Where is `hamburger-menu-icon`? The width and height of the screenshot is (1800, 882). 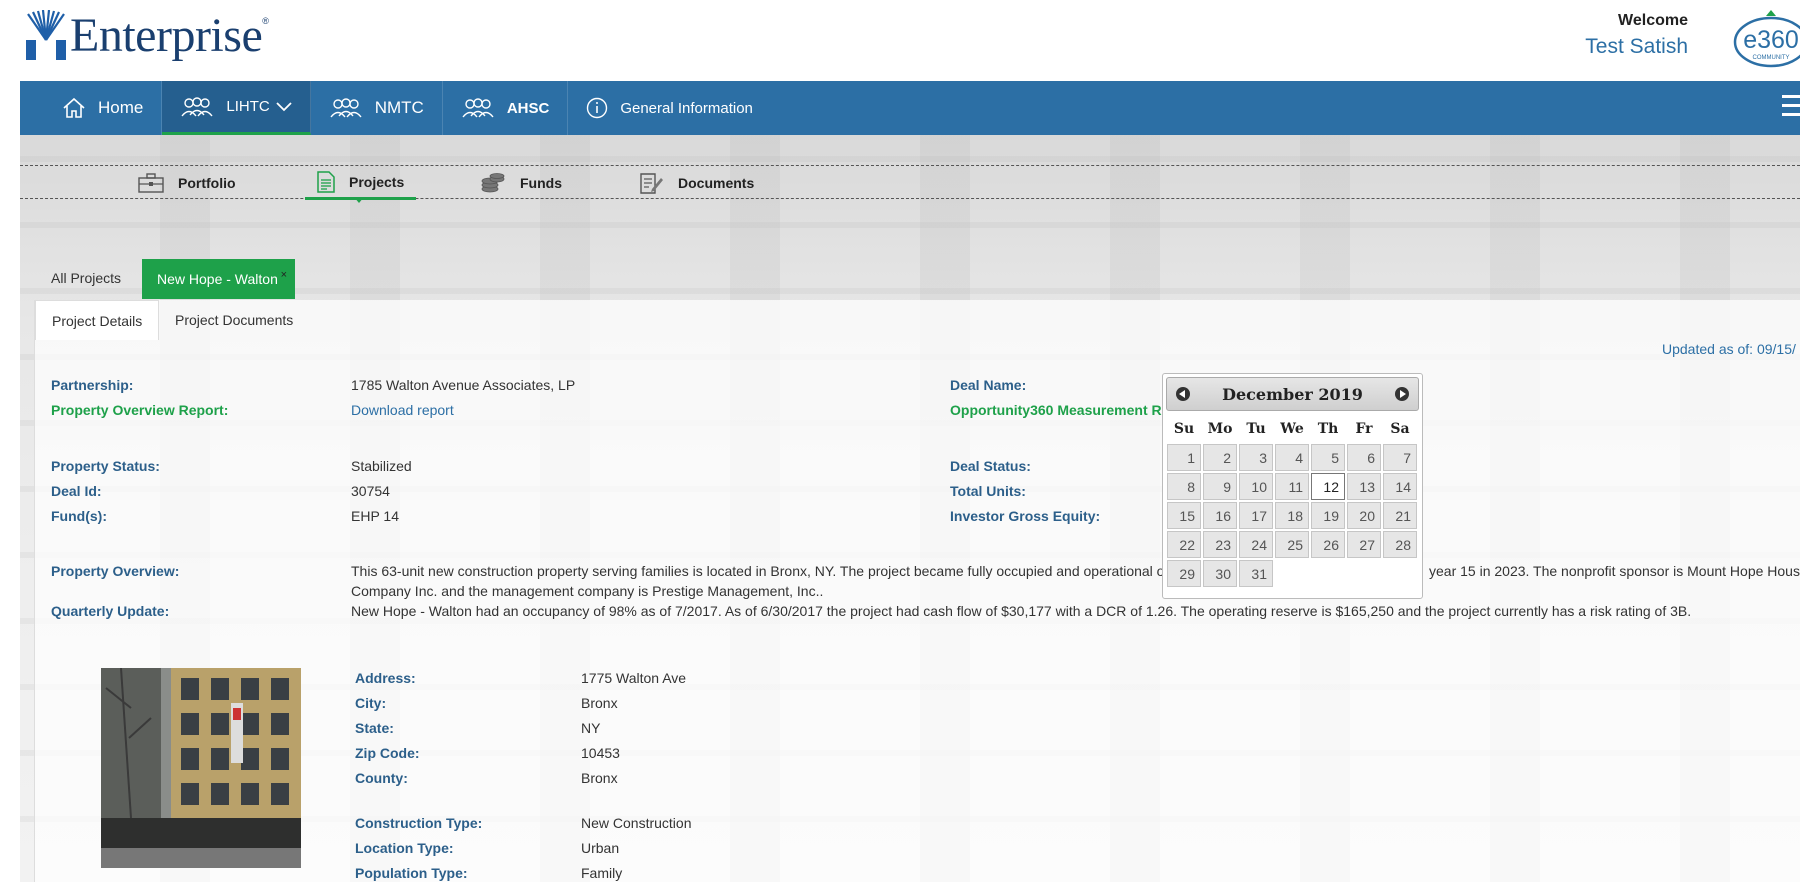 hamburger-menu-icon is located at coordinates (1791, 108).